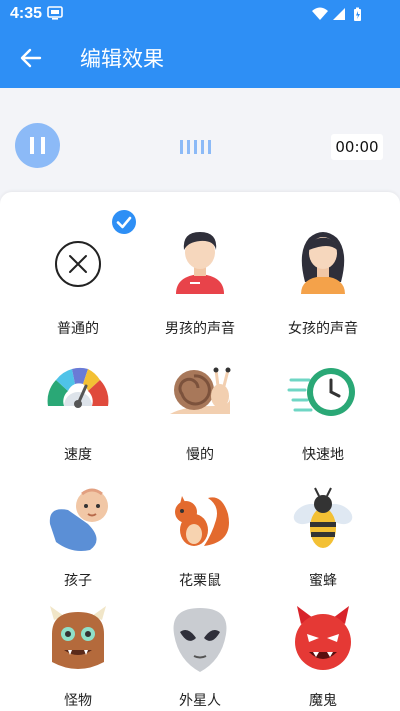 This screenshot has height=711, width=400. What do you see at coordinates (202, 521) in the screenshot?
I see `squirrel-icon` at bounding box center [202, 521].